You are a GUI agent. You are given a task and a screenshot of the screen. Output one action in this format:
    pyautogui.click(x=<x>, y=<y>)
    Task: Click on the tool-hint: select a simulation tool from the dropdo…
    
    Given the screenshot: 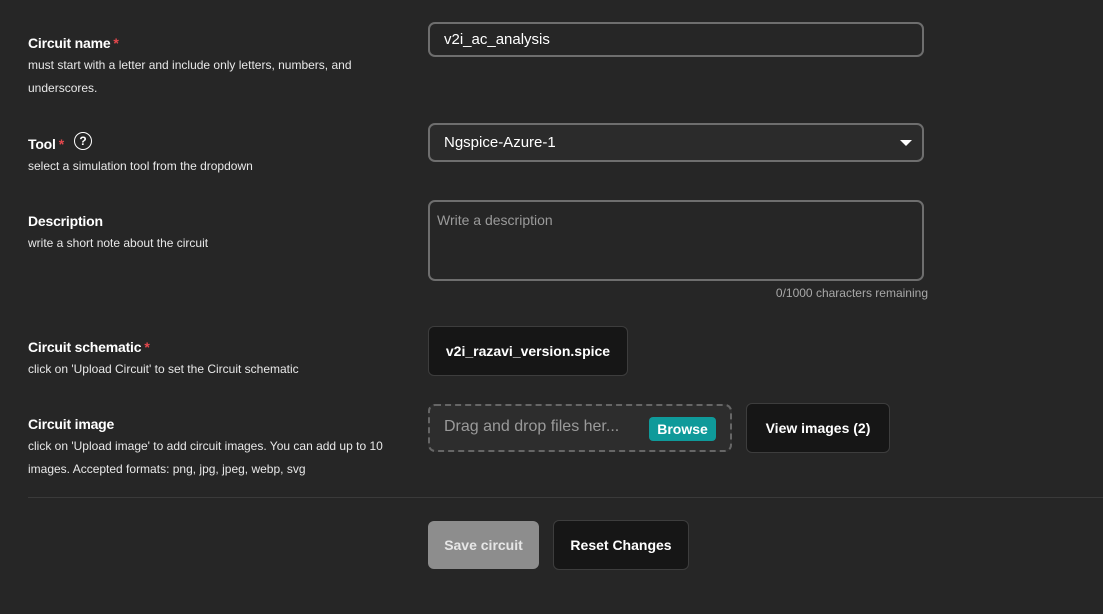 What is the action you would take?
    pyautogui.click(x=140, y=166)
    